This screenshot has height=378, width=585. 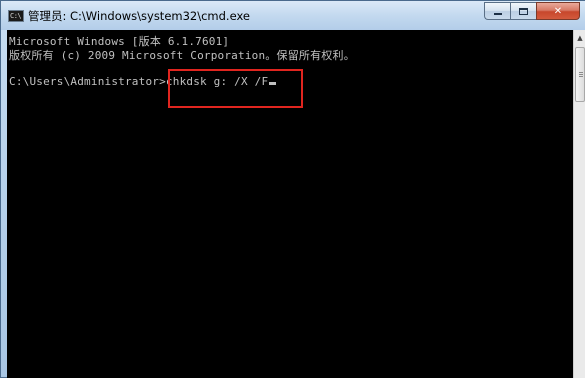 I want to click on window-title: 管理员: C:\Windows\system32\cmd.exe, so click(x=139, y=16).